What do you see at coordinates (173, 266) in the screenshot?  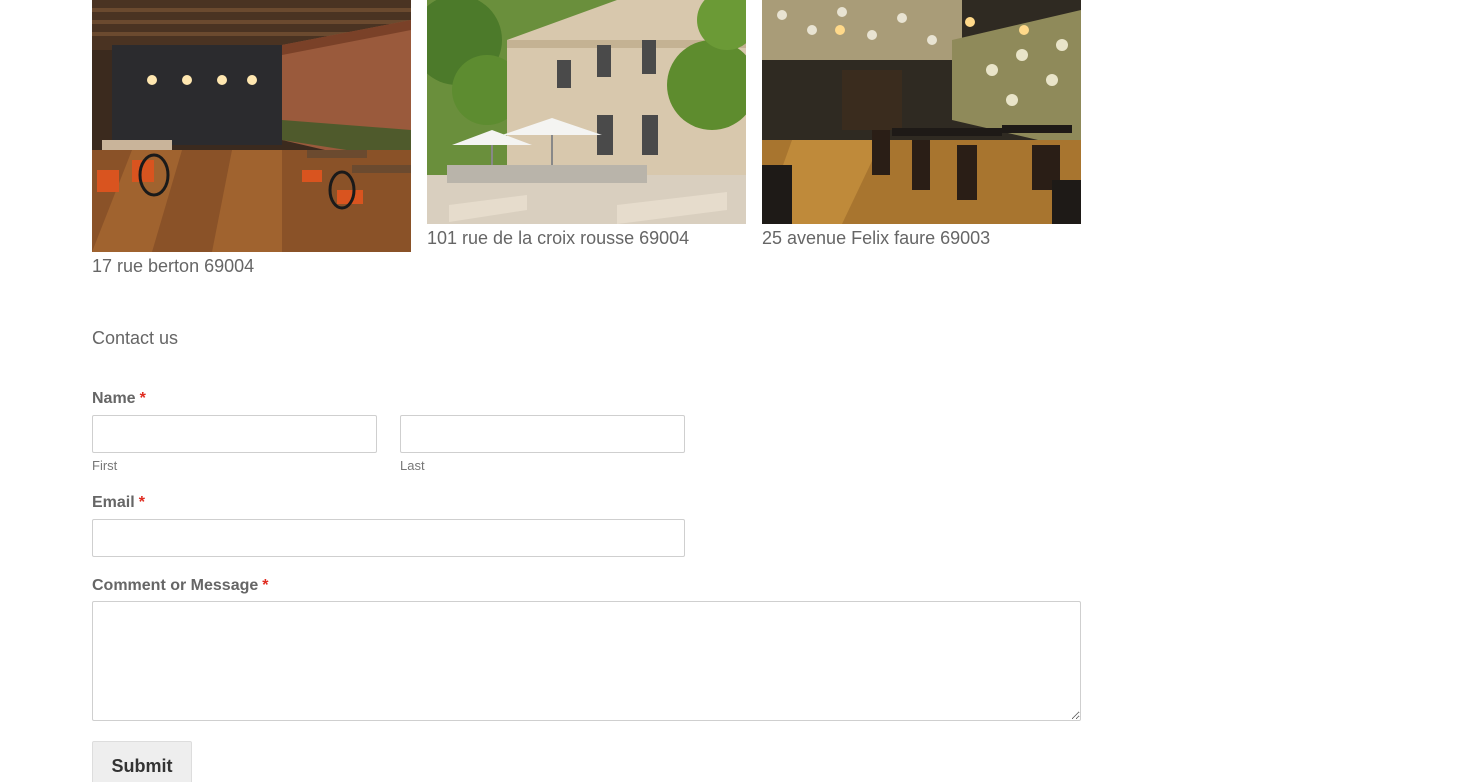 I see `location-address: 17 rue berton 69004` at bounding box center [173, 266].